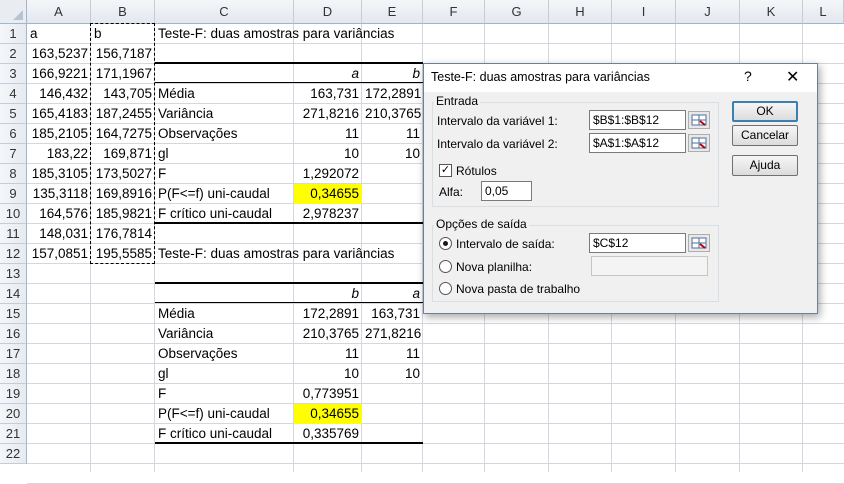 The image size is (844, 484). Describe the element at coordinates (13, 54) in the screenshot. I see `row-header-2: 2` at that location.